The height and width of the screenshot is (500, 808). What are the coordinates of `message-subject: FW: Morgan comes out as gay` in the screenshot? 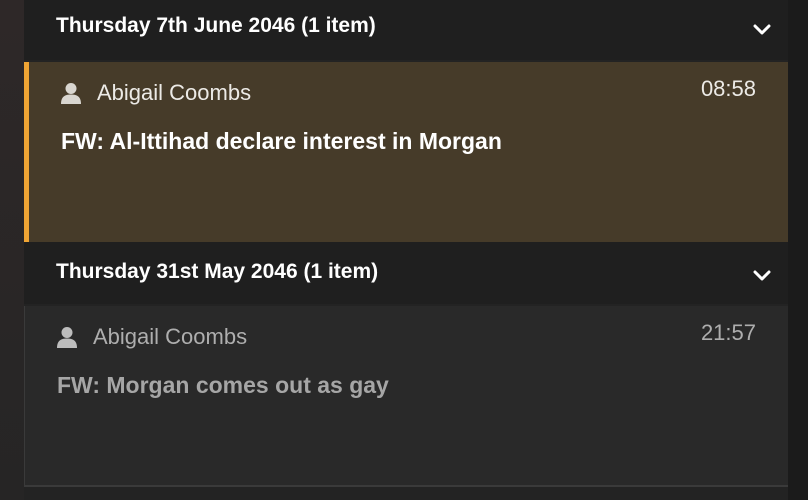 It's located at (223, 385).